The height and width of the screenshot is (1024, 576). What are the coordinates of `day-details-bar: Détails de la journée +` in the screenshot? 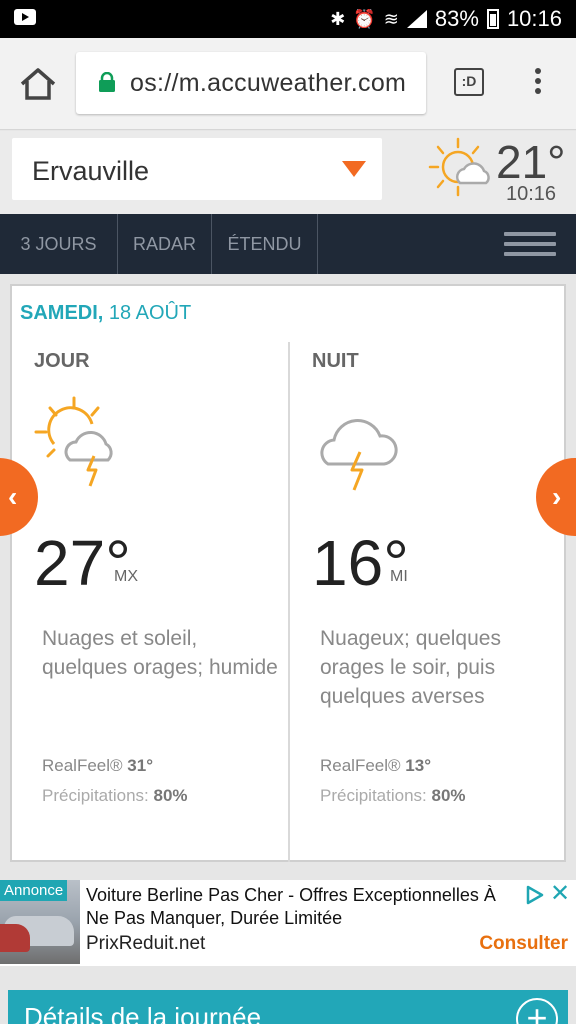 It's located at (288, 1007).